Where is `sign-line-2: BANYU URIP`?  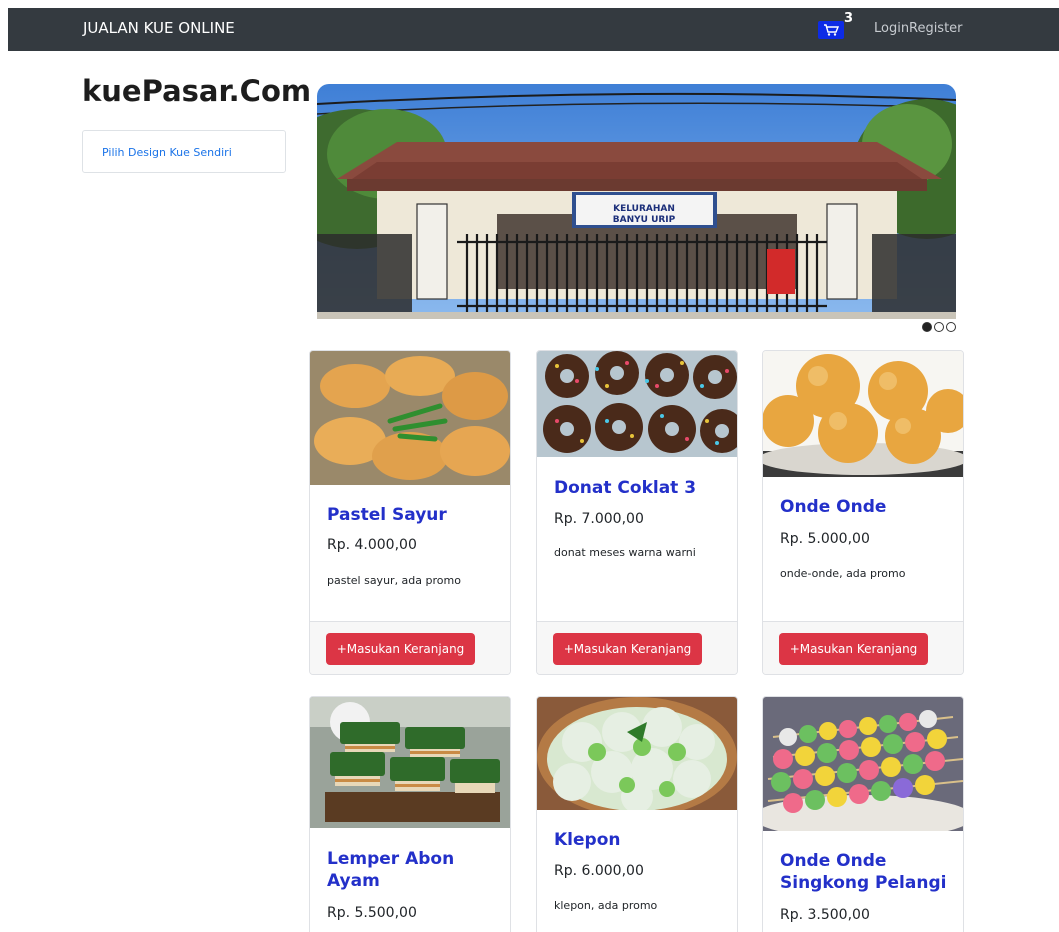 sign-line-2: BANYU URIP is located at coordinates (644, 220).